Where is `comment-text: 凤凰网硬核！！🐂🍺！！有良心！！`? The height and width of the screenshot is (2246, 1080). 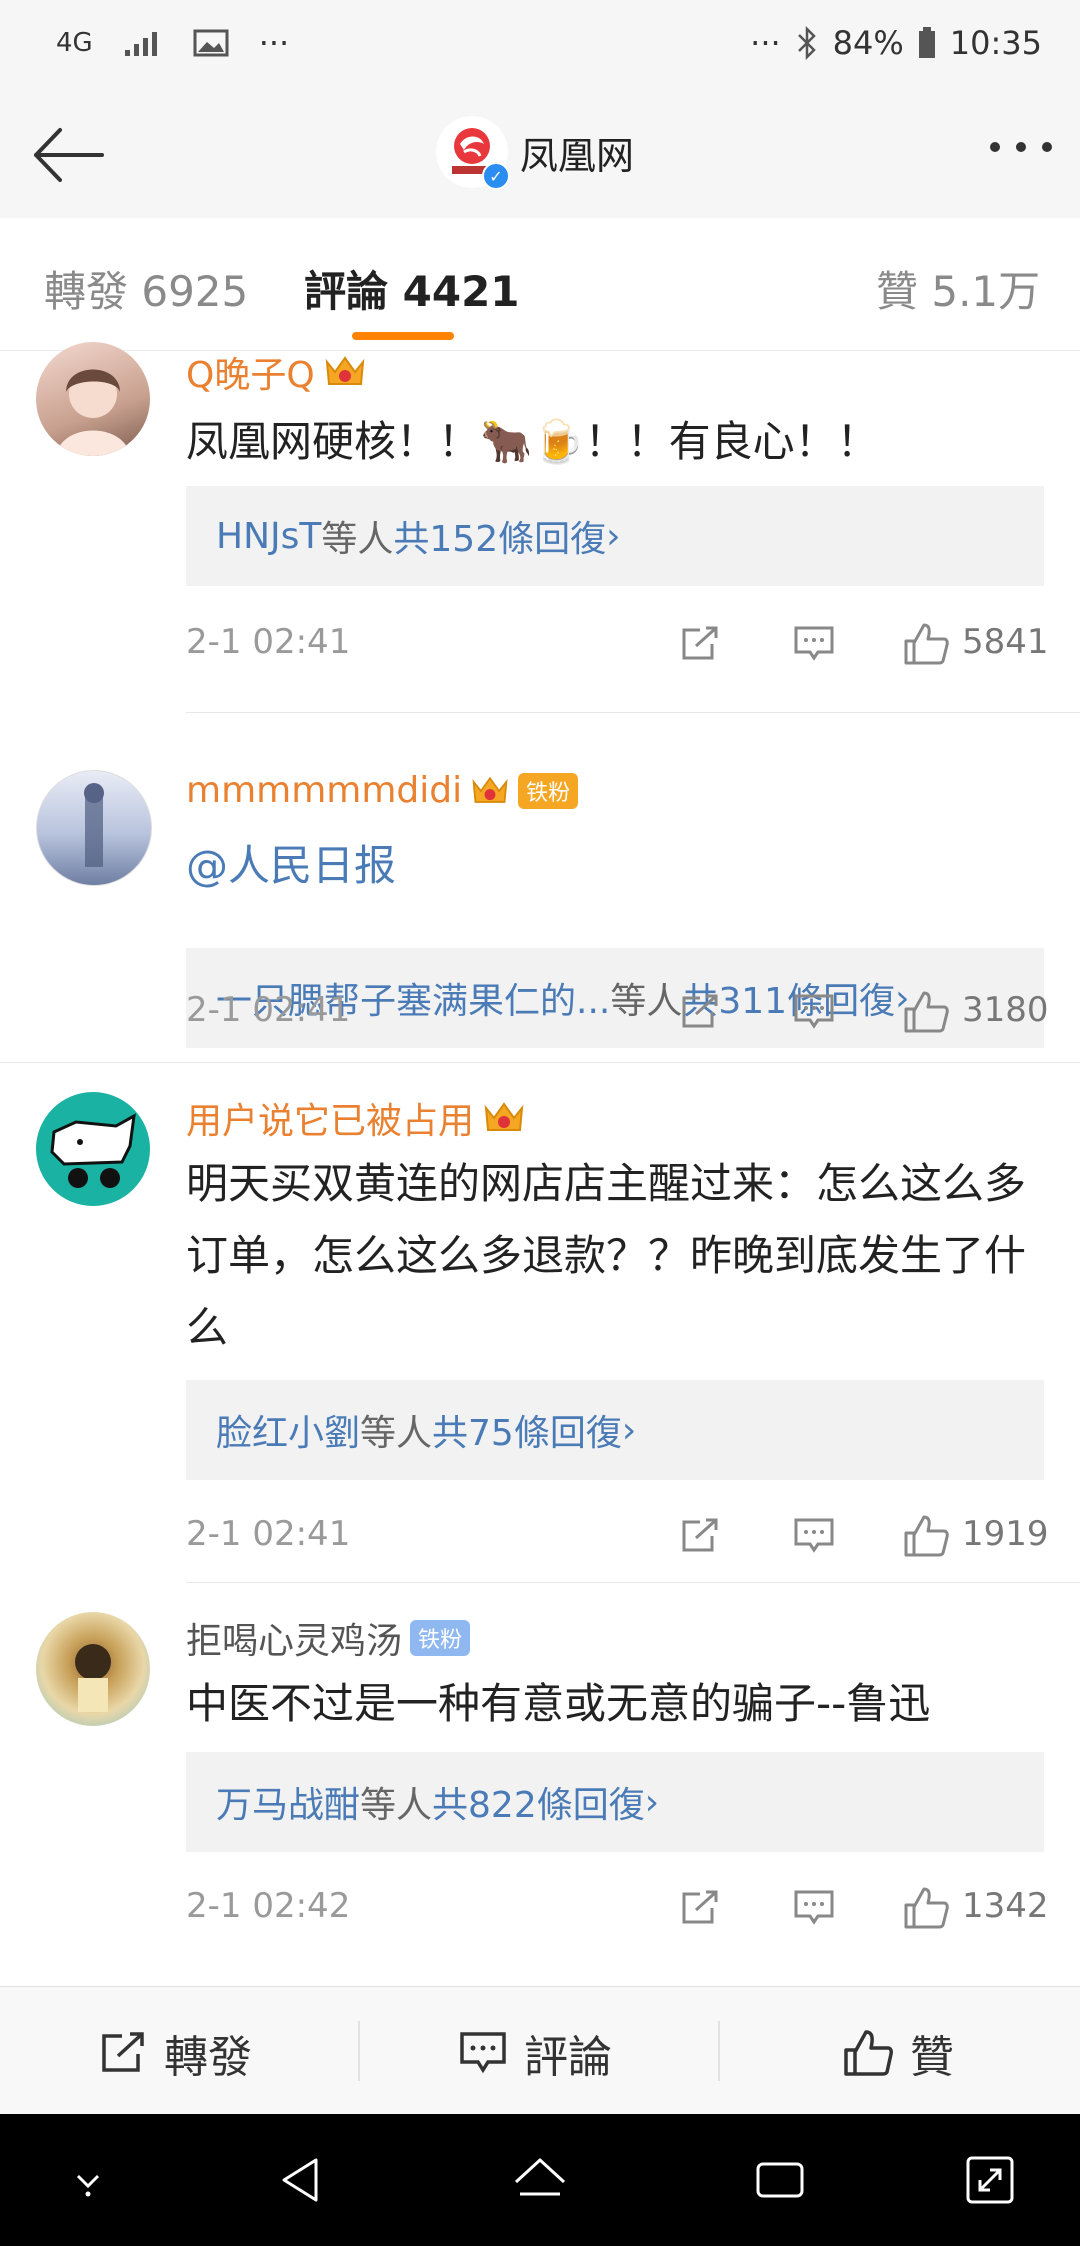
comment-text: 凤凰网硬核！！🐂🍺！！有良心！！ is located at coordinates (532, 441).